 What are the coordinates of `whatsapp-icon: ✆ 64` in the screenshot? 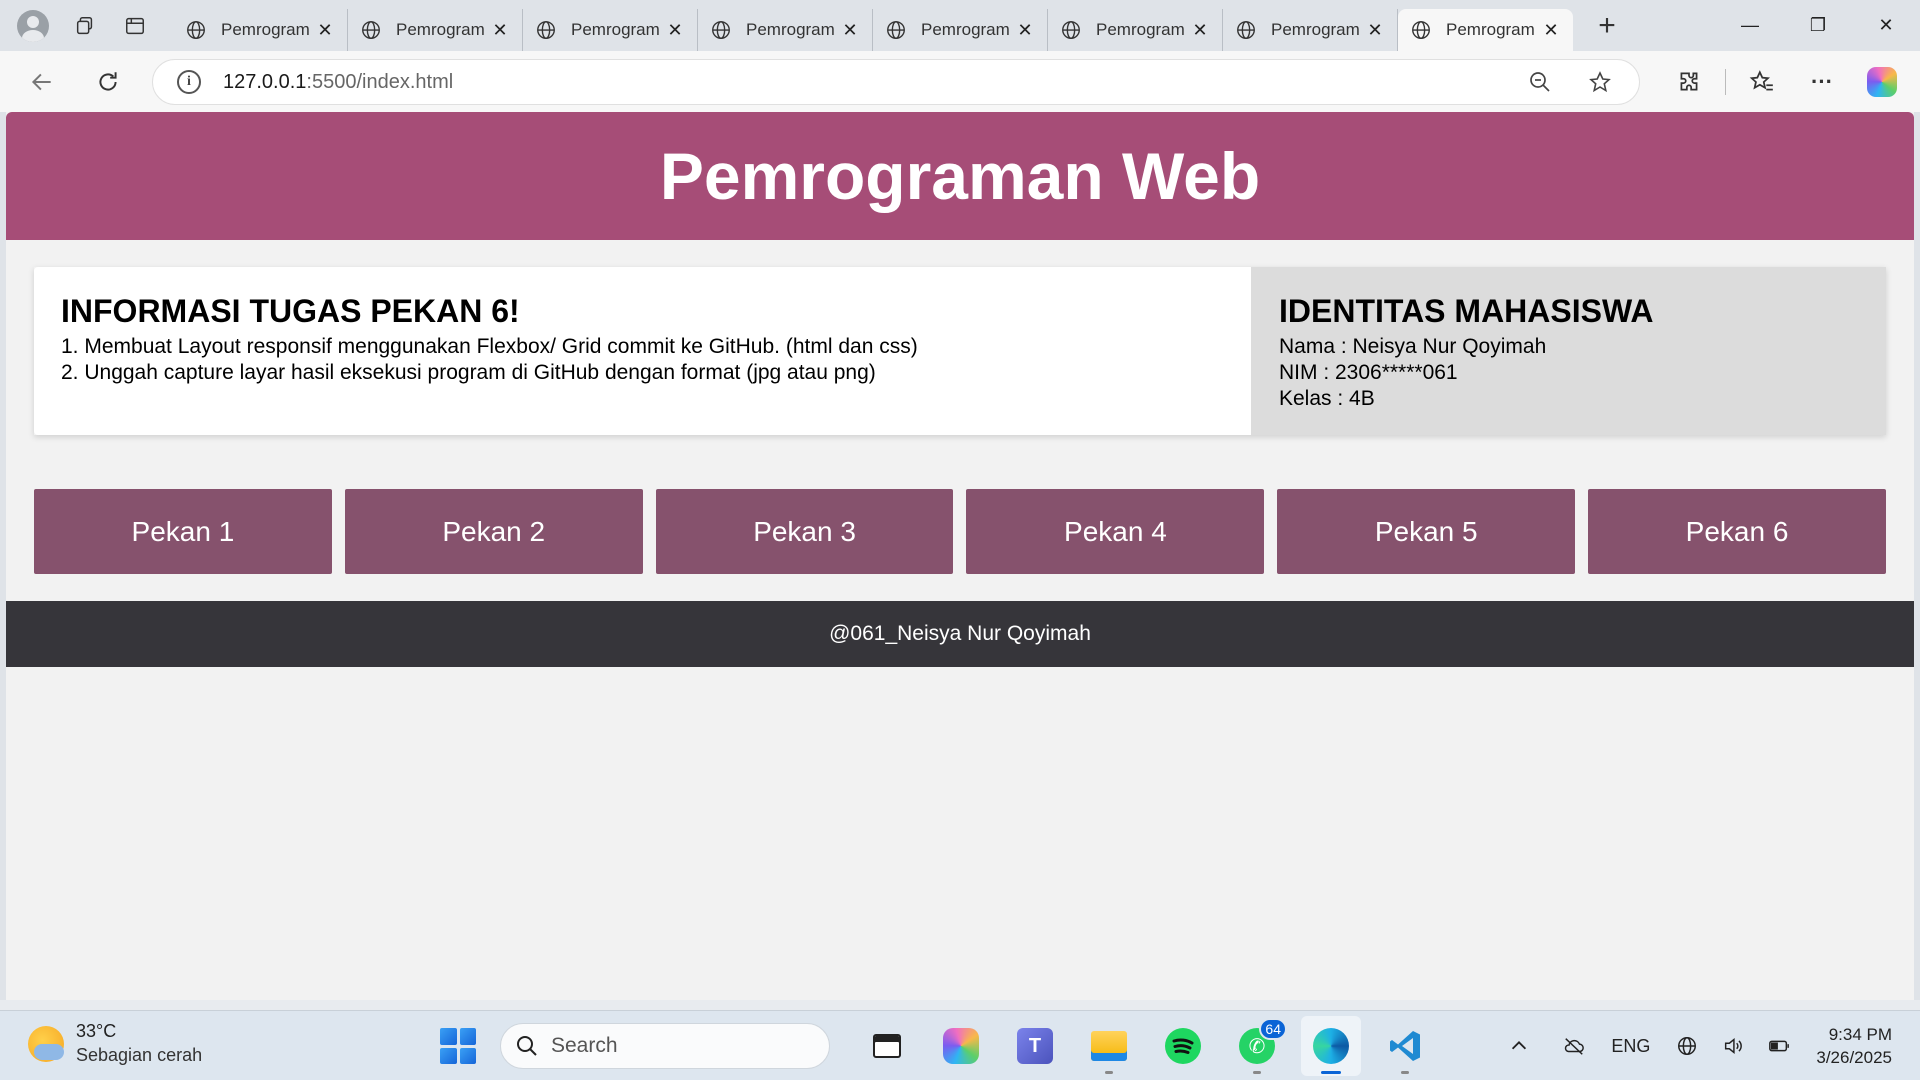 It's located at (1257, 1046).